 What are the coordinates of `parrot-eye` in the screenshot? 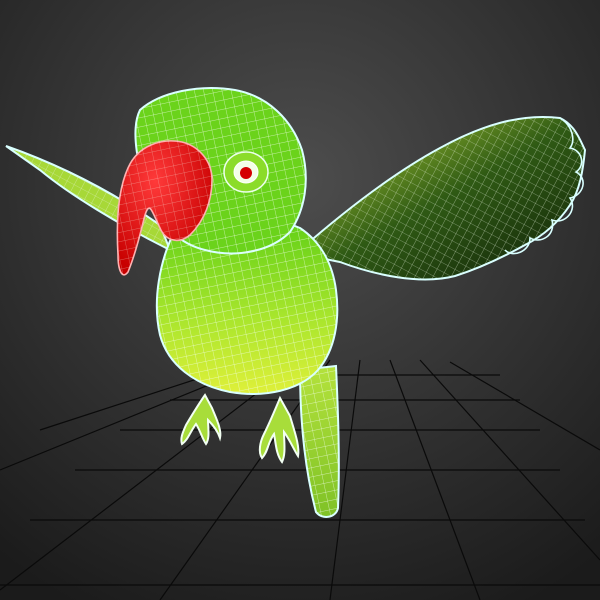 It's located at (246, 172).